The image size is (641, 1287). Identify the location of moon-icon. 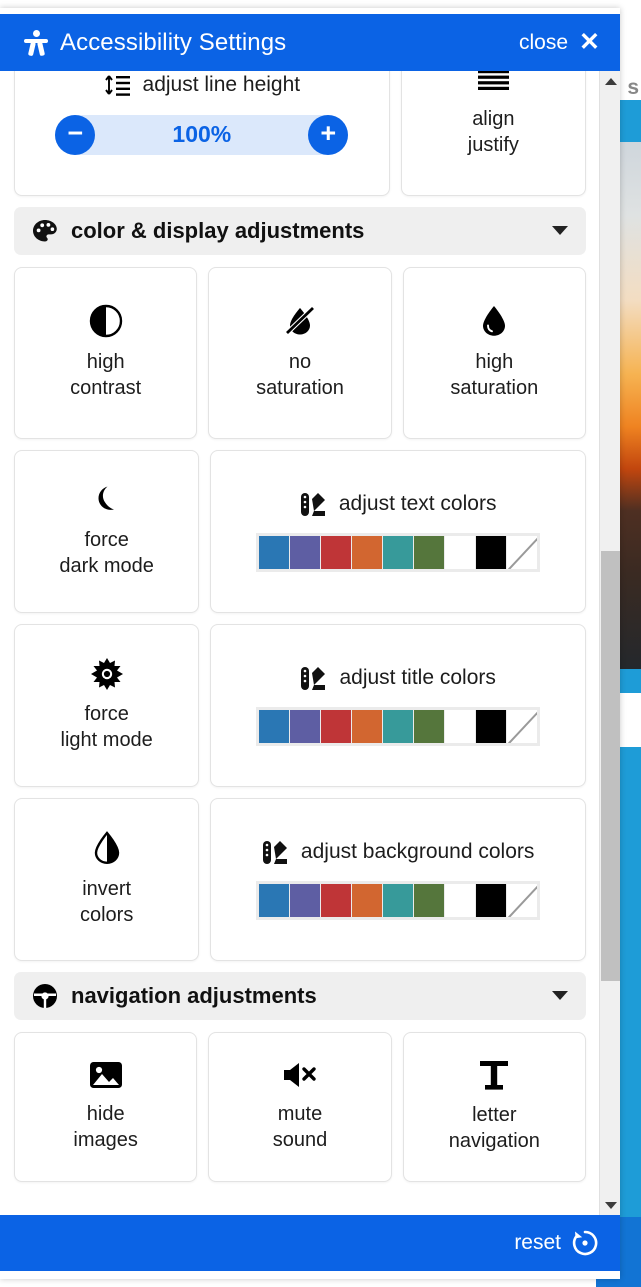
(107, 500).